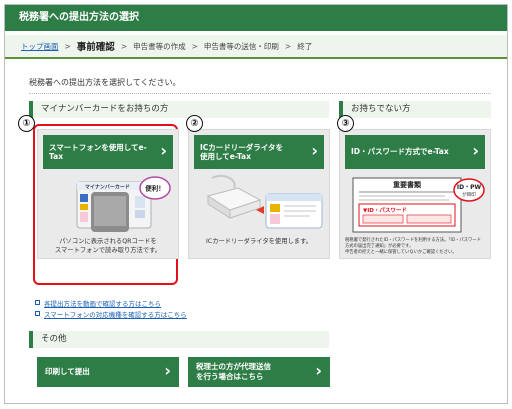 The image size is (512, 409). I want to click on link-row: スマートフォンの対応機種を確認する方はこちら, so click(111, 313).